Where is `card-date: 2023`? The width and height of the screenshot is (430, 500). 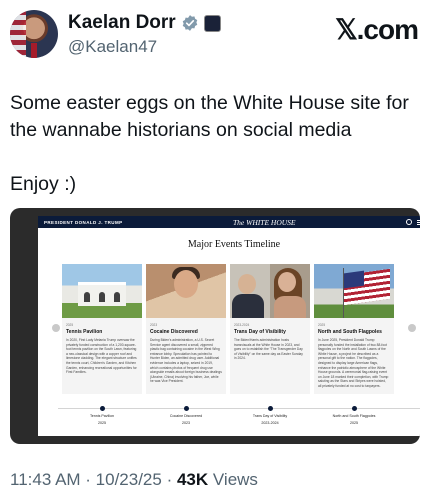 card-date: 2023 is located at coordinates (154, 325).